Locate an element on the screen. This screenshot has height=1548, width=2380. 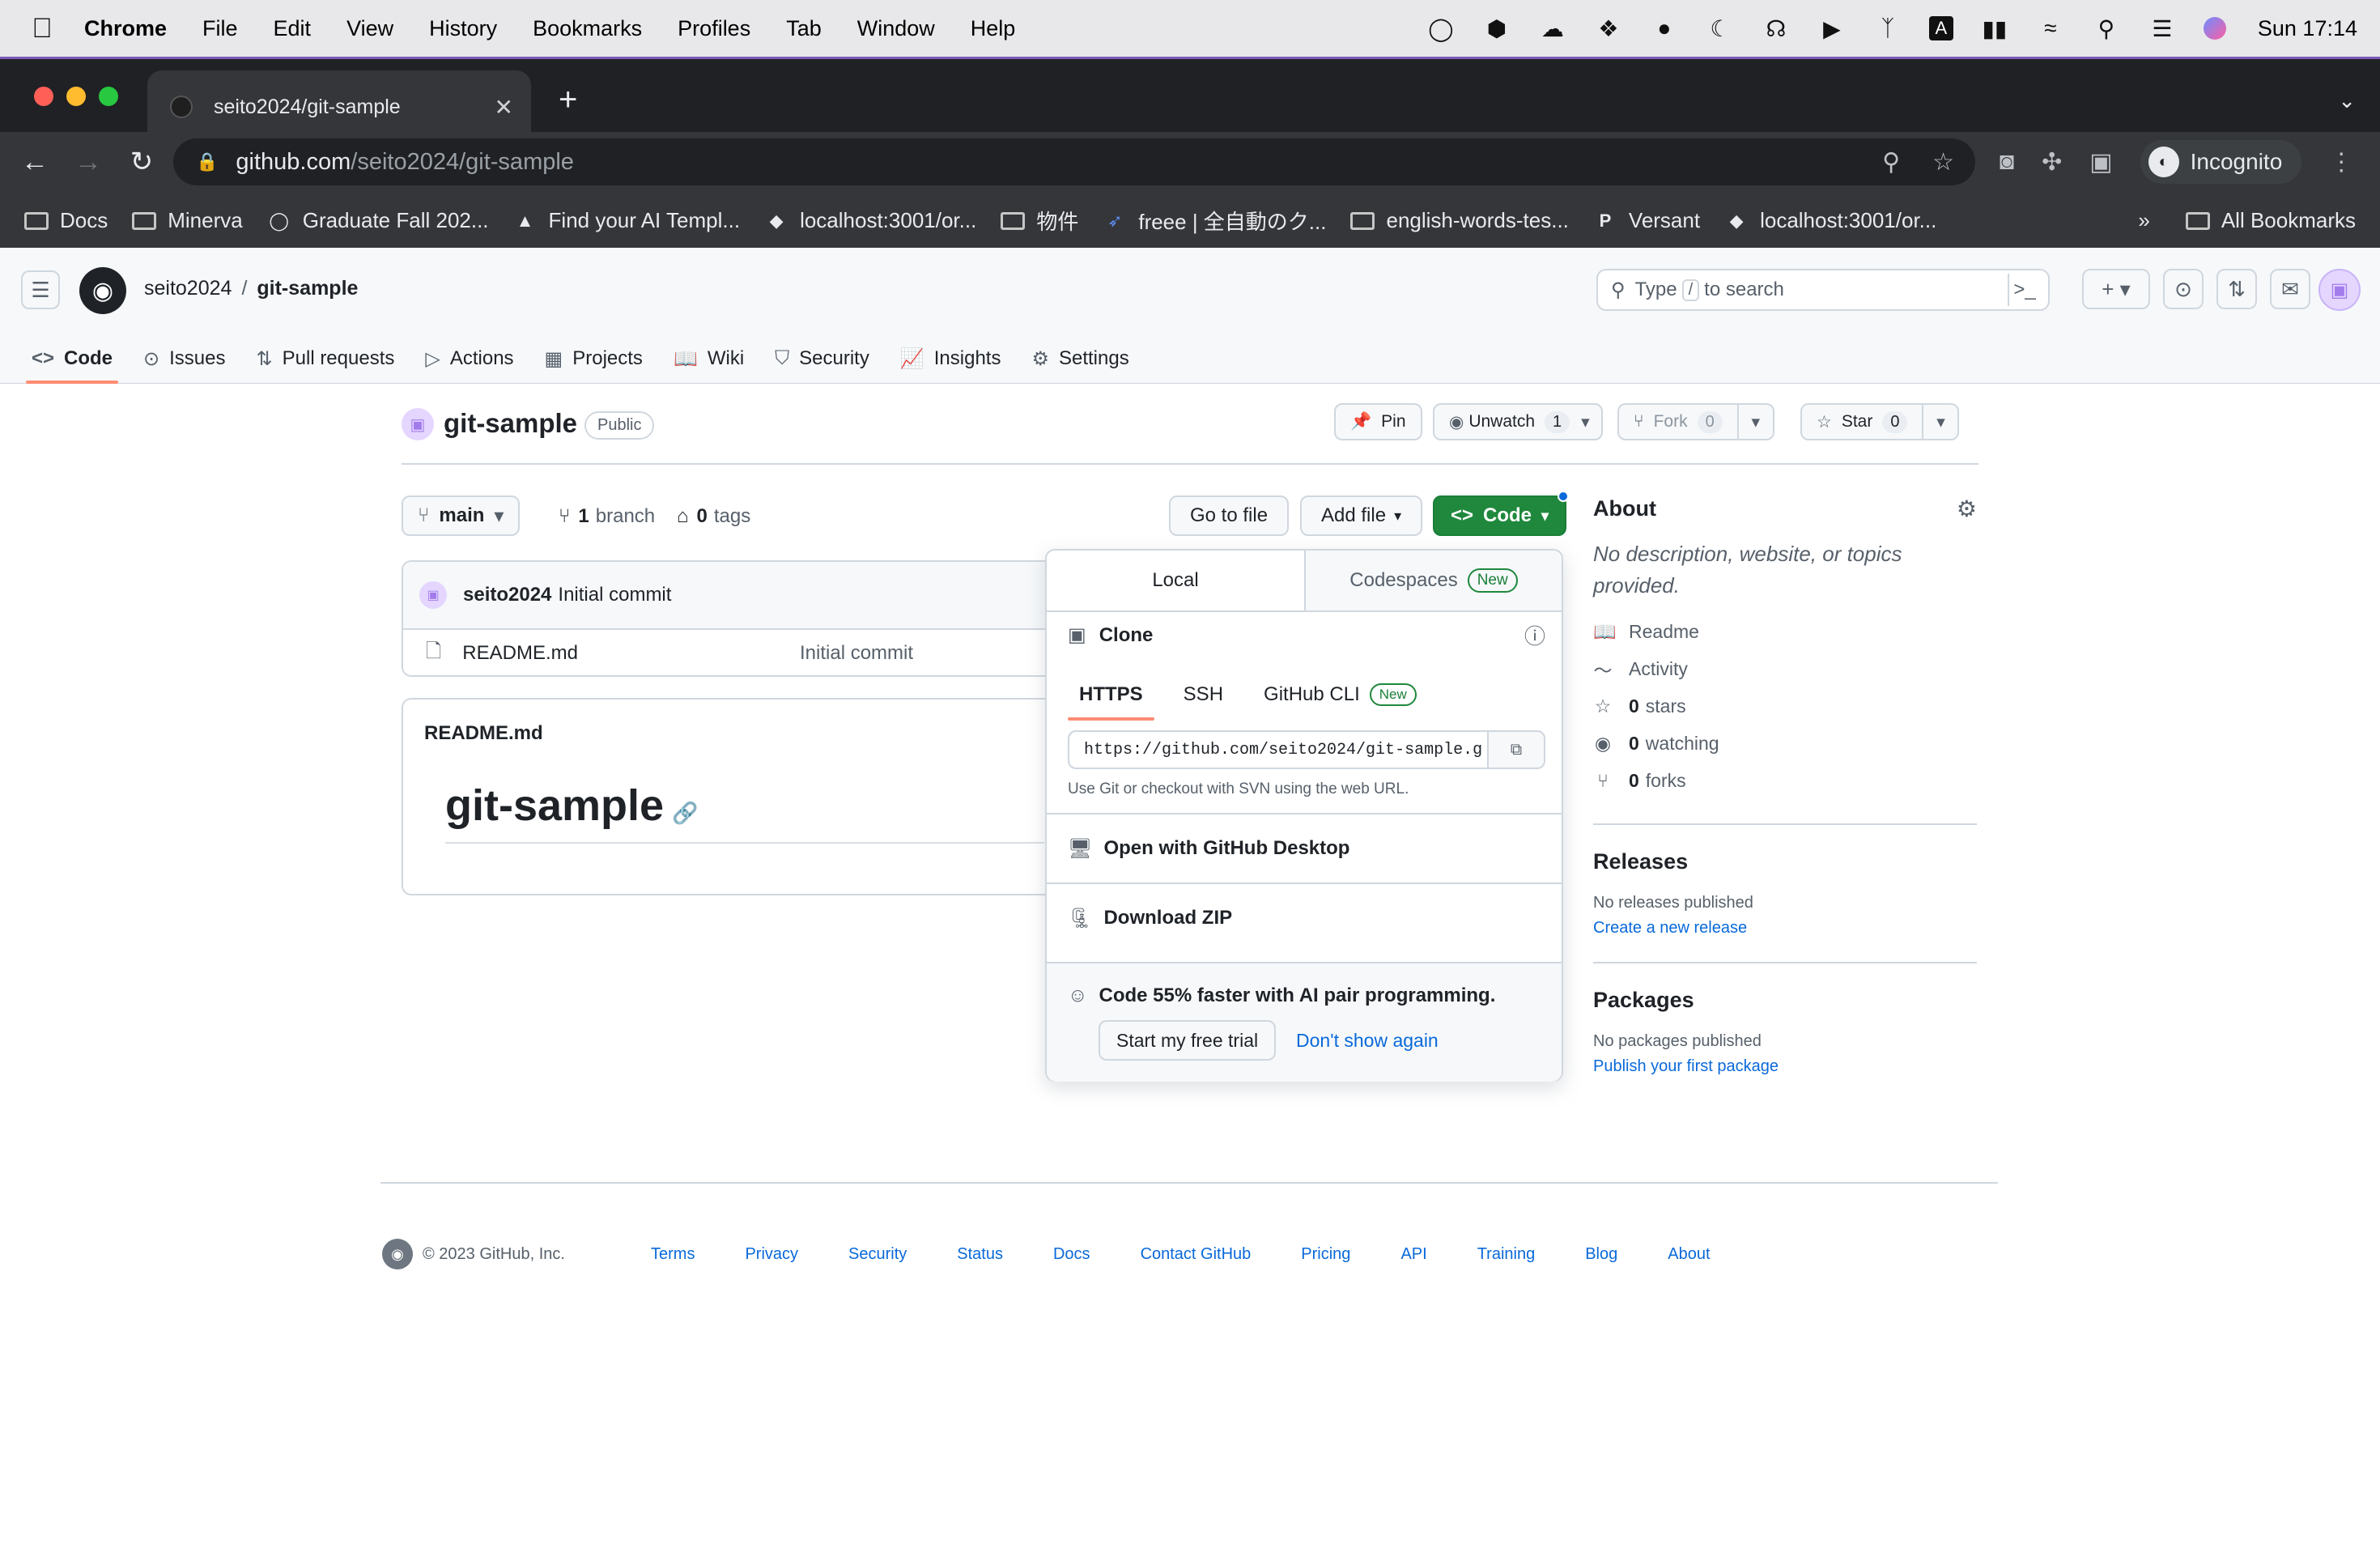
tab-actions: ▷ Actions is located at coordinates (469, 359).